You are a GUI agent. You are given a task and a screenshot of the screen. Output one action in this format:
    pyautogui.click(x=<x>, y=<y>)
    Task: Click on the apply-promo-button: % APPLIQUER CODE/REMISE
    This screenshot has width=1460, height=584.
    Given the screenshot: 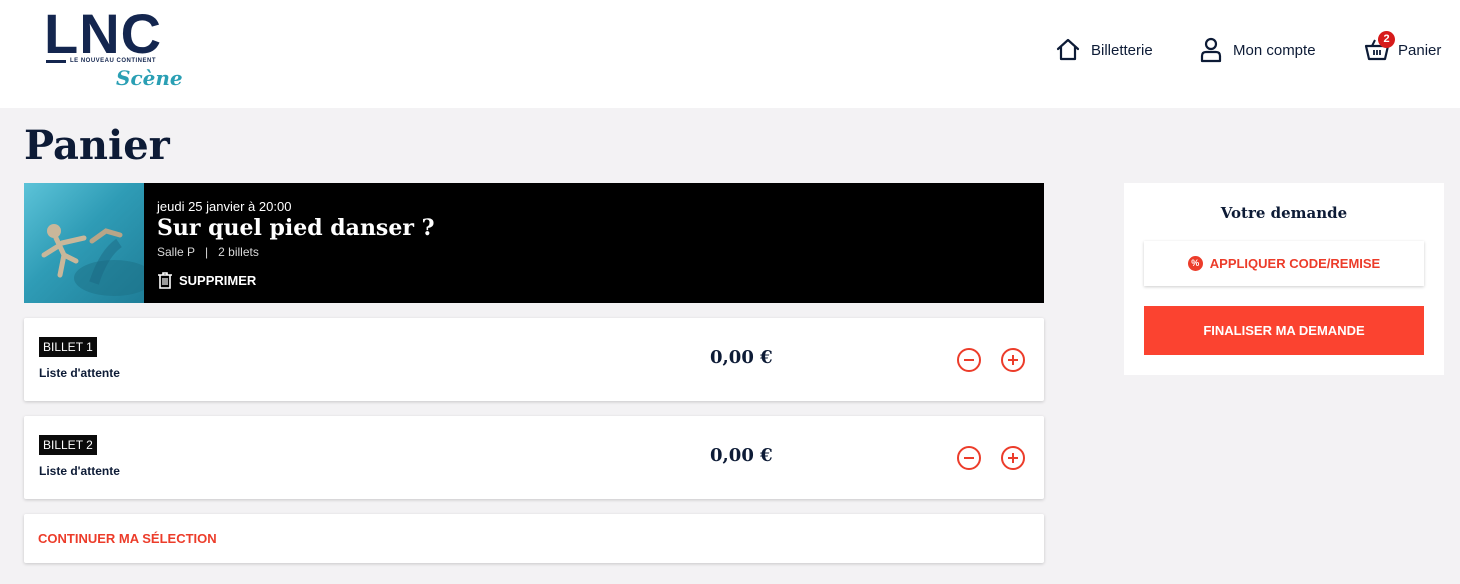 What is the action you would take?
    pyautogui.click(x=1284, y=263)
    